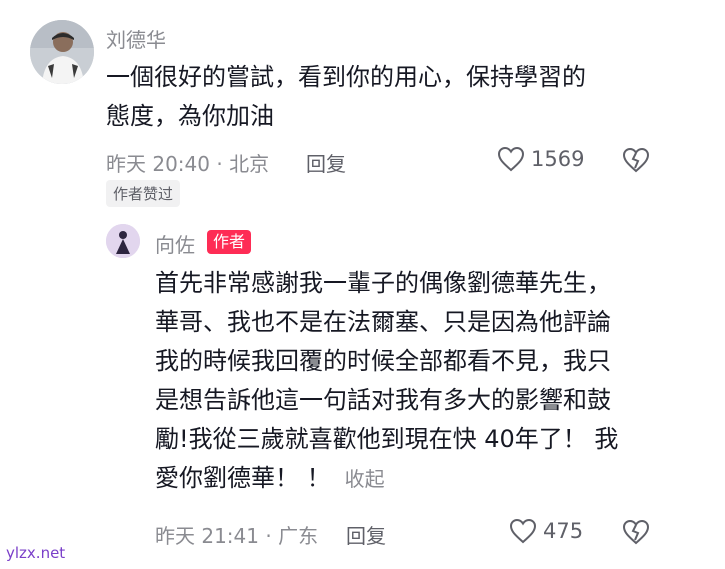  Describe the element at coordinates (175, 243) in the screenshot. I see `comment2-username: 向佐` at that location.